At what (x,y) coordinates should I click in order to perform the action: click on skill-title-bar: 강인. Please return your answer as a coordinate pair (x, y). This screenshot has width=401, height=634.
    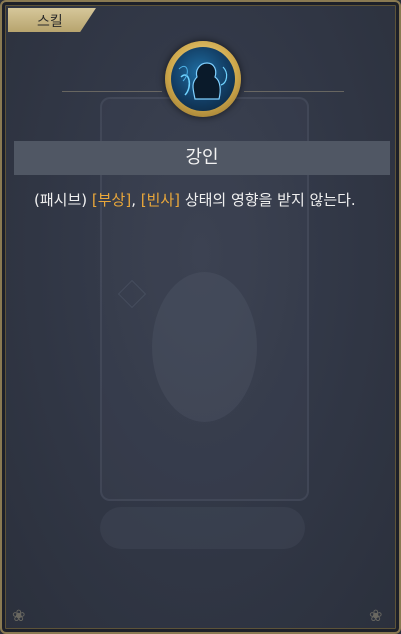
    Looking at the image, I should click on (202, 158).